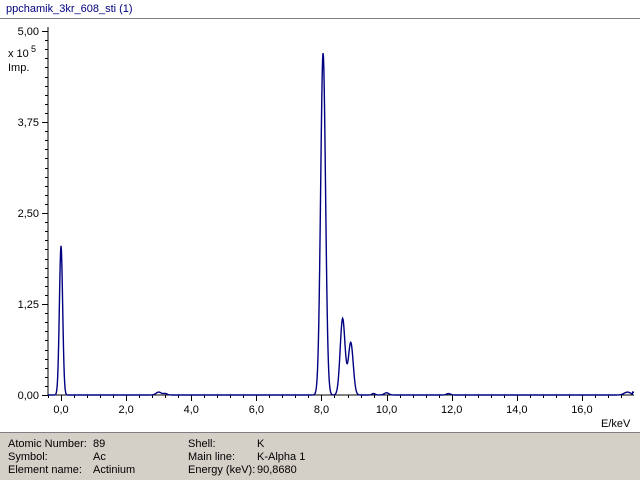 This screenshot has height=480, width=640. I want to click on x-tick-label: 6,0, so click(256, 410).